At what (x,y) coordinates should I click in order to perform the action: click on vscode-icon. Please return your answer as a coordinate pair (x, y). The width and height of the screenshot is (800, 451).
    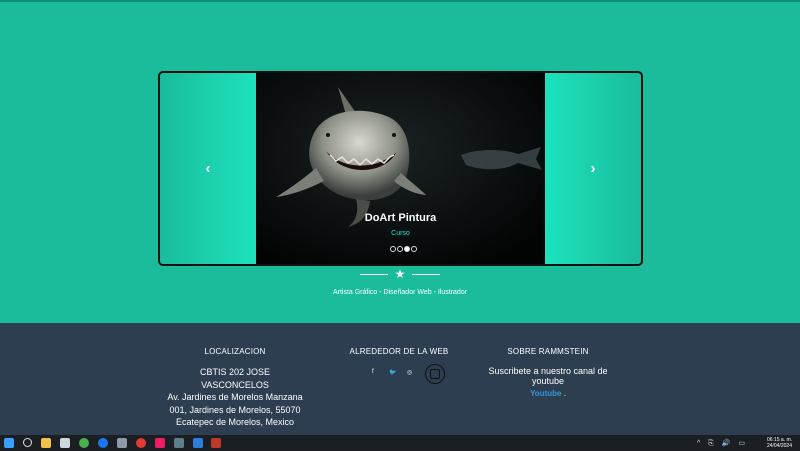
    Looking at the image, I should click on (198, 443).